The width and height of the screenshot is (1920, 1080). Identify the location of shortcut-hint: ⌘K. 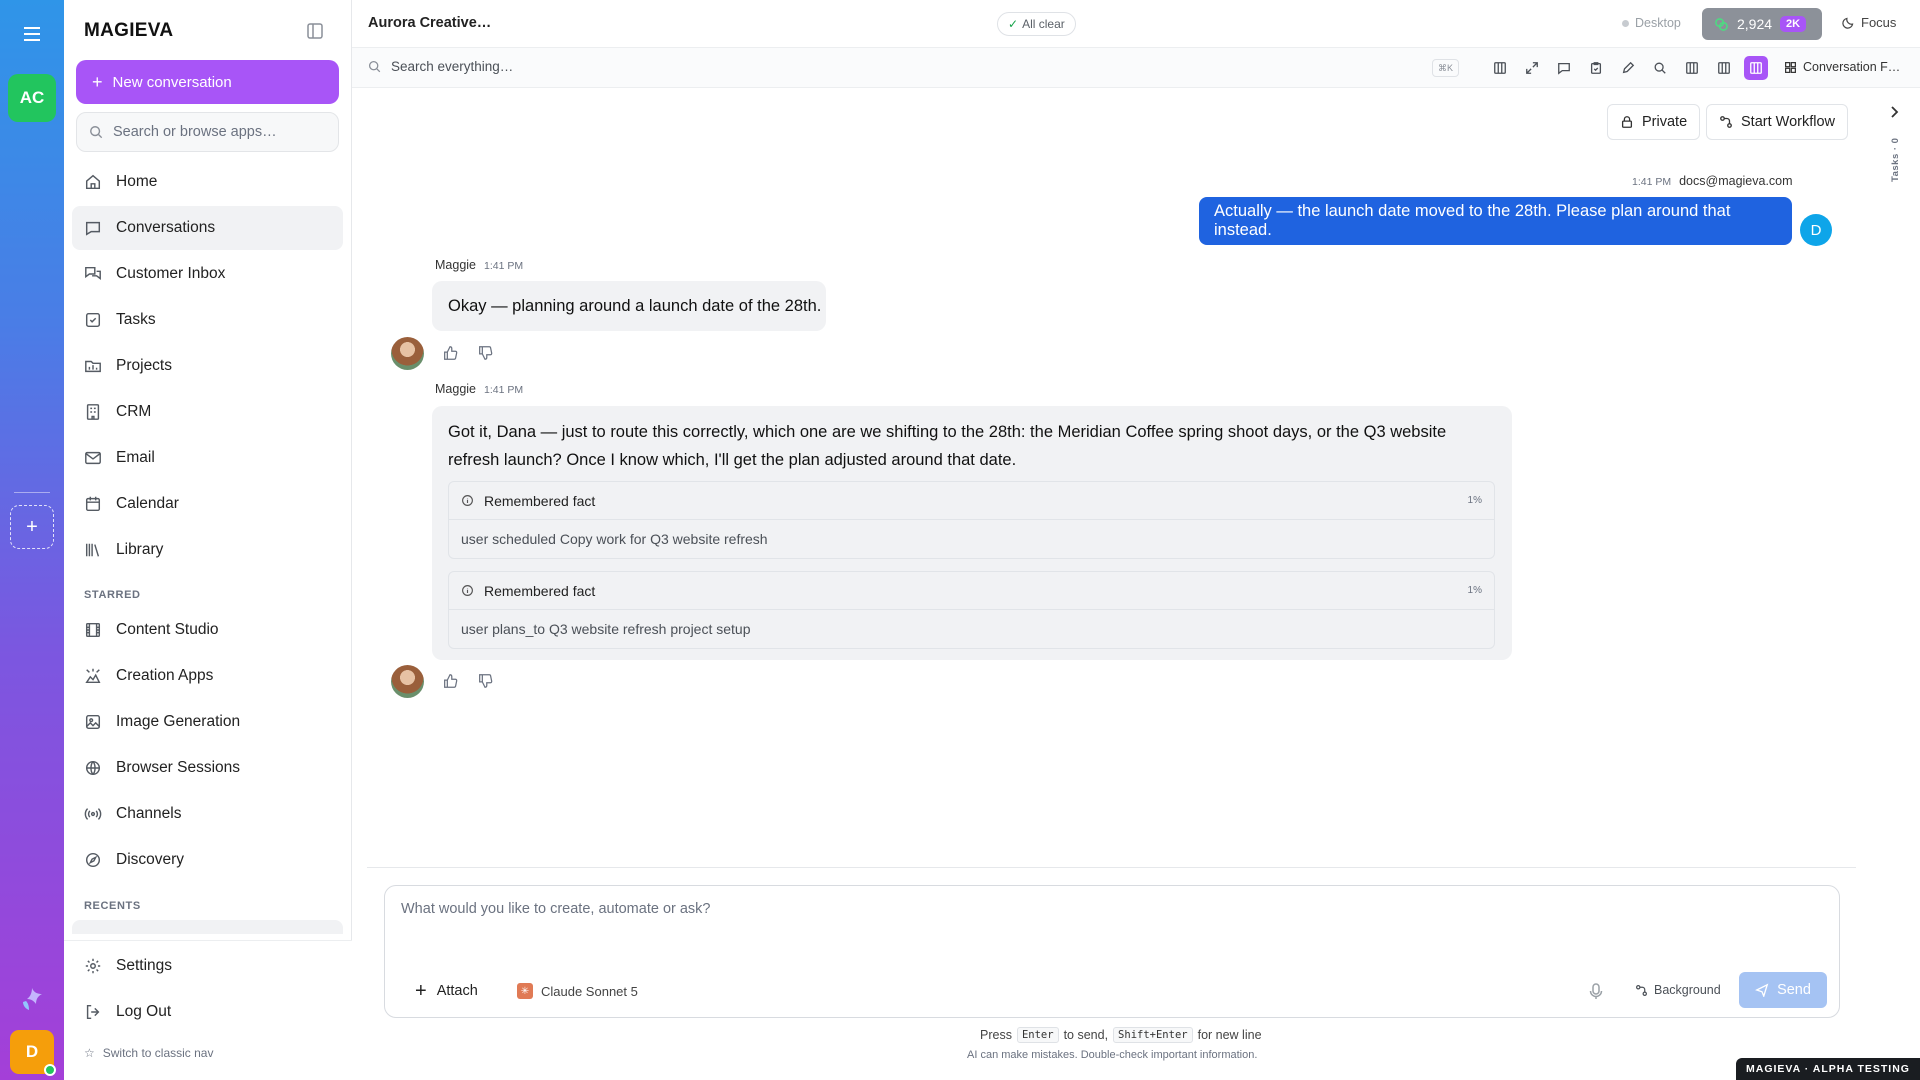
(1446, 68).